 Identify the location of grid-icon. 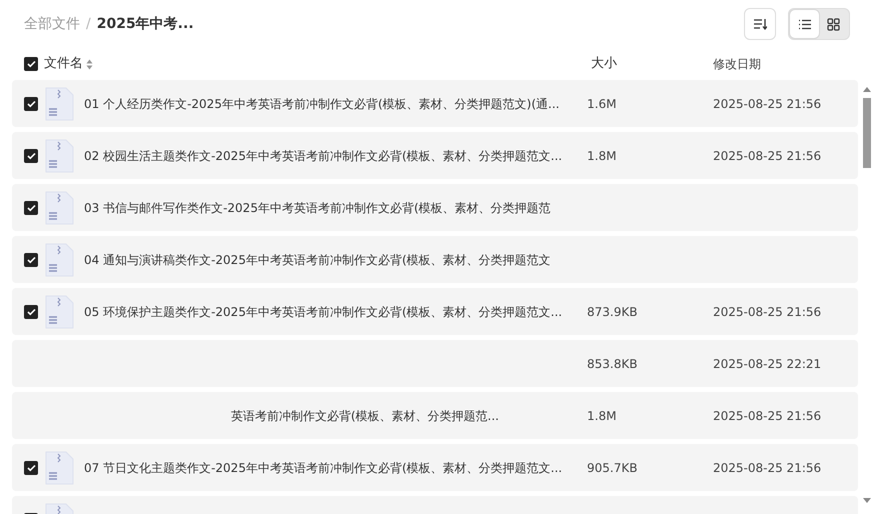
(833, 24).